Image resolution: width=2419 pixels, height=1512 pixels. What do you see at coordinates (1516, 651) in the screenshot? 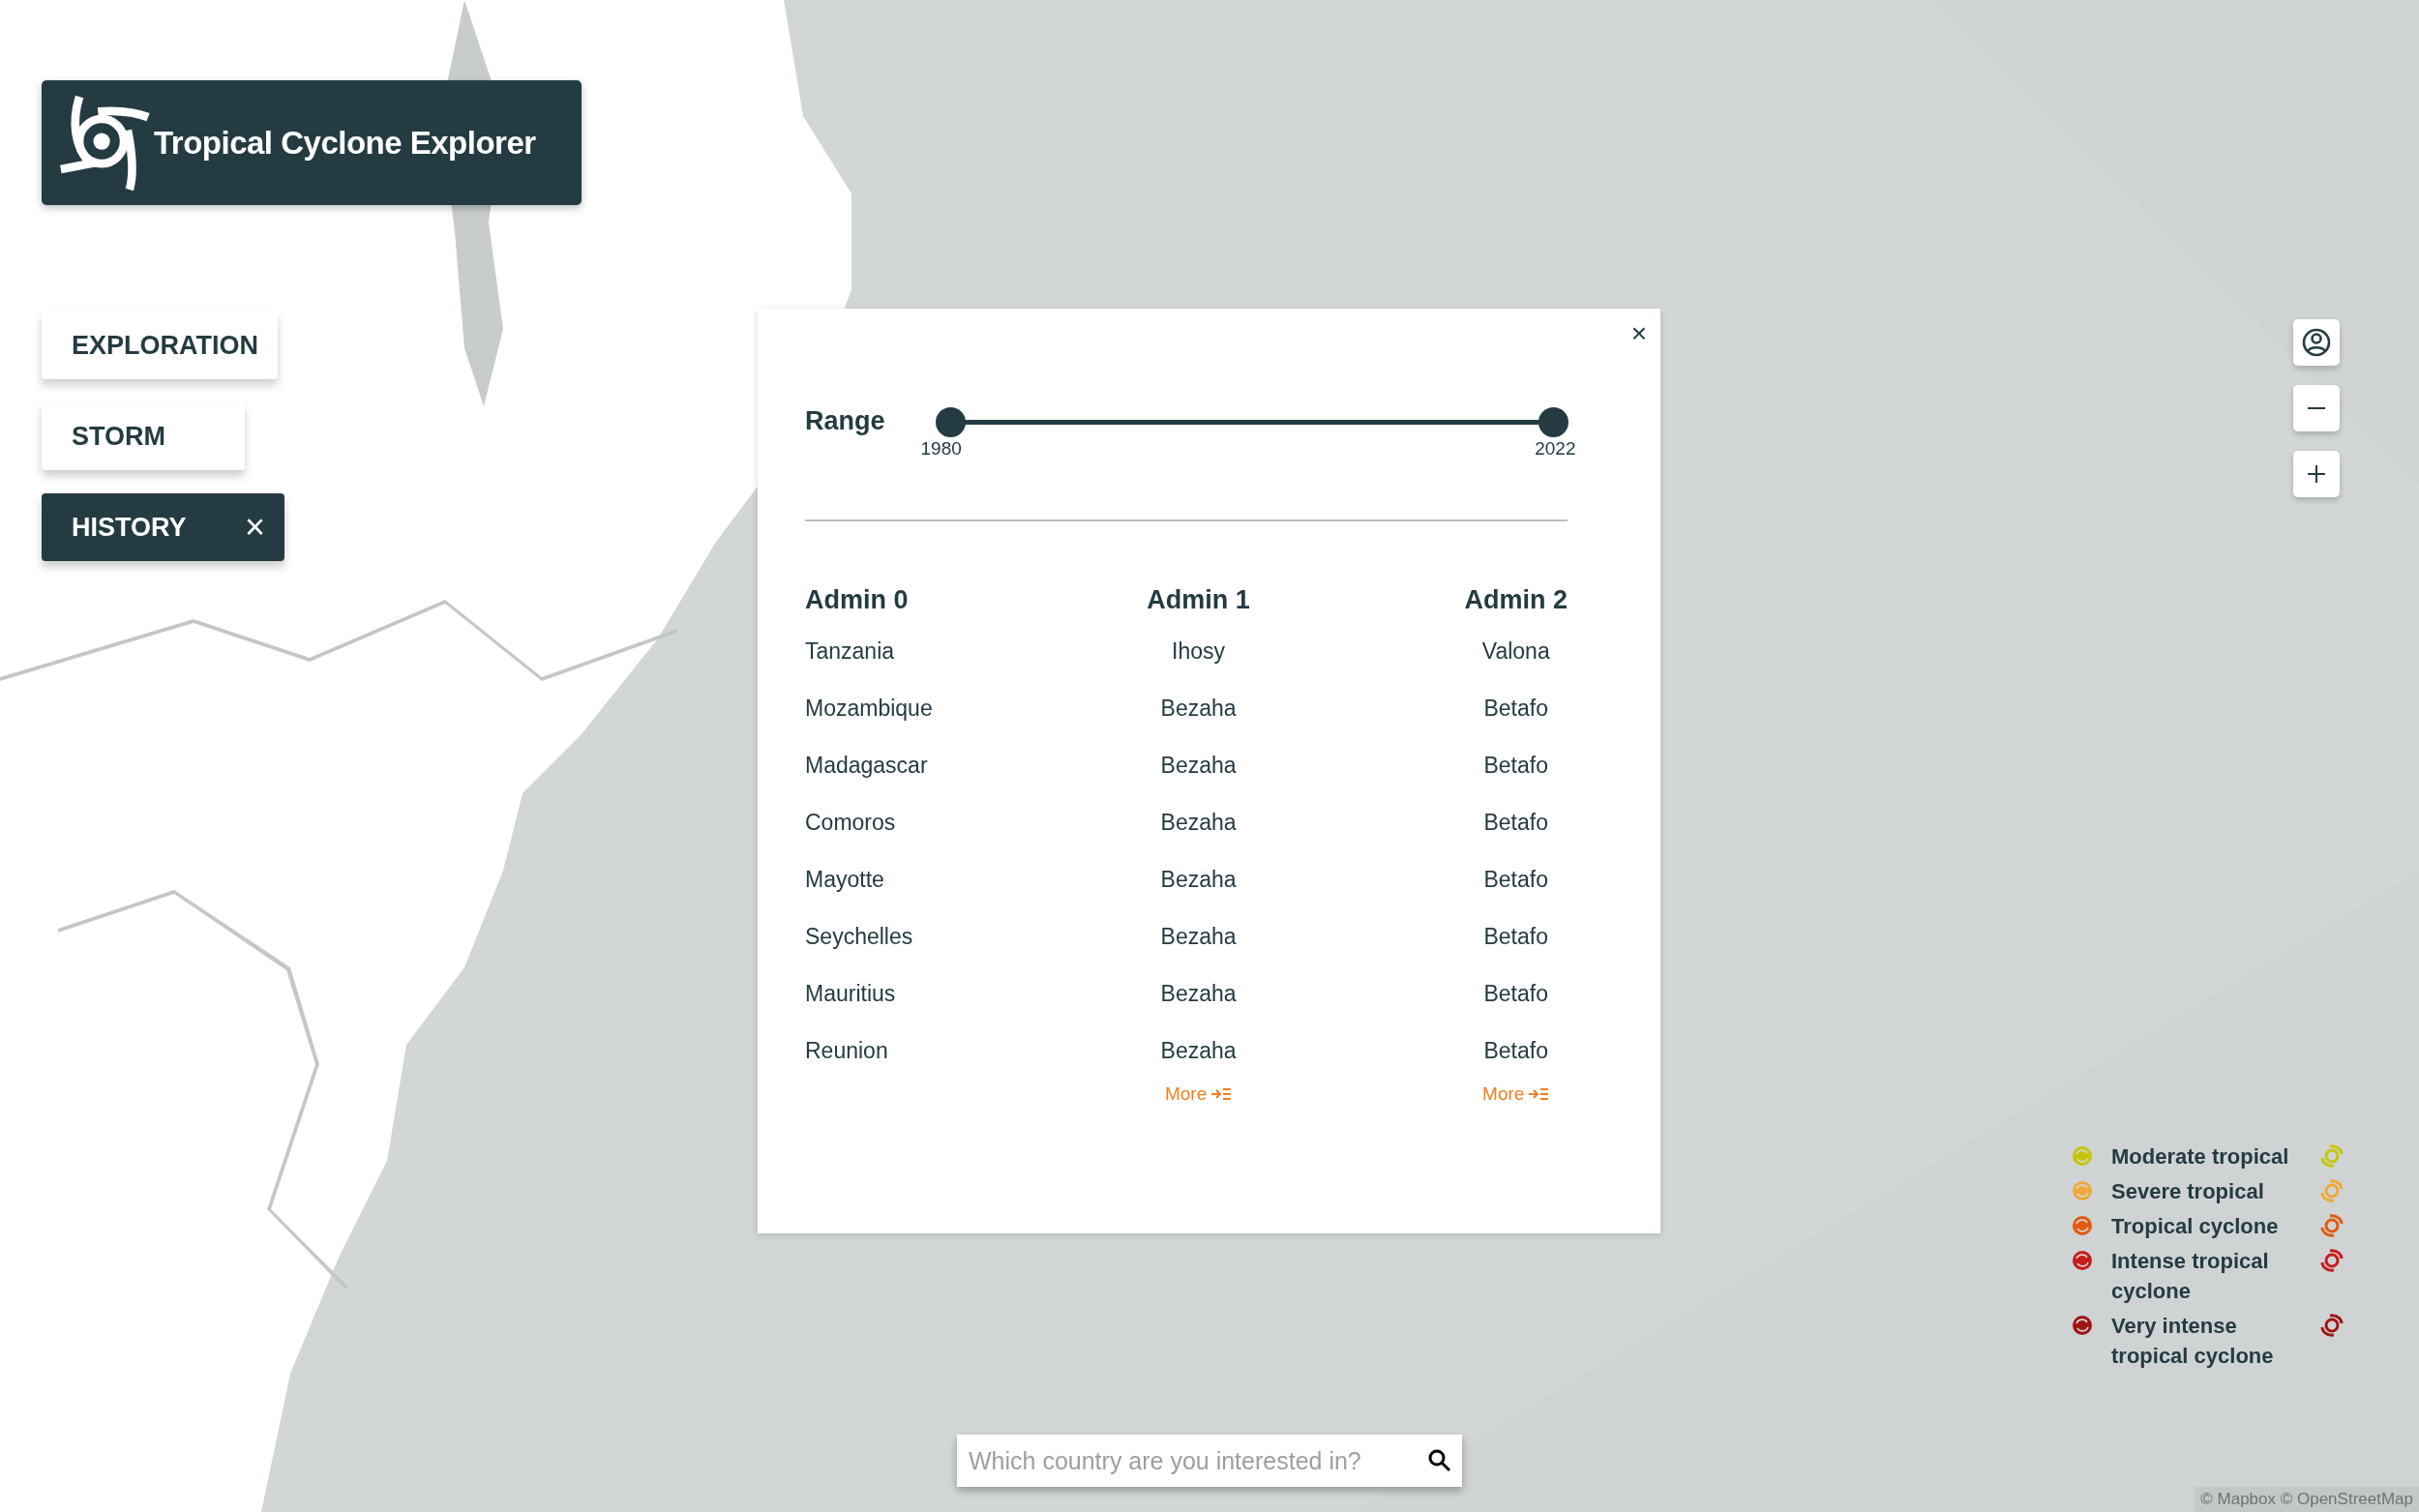
I see `list-item: Valona` at bounding box center [1516, 651].